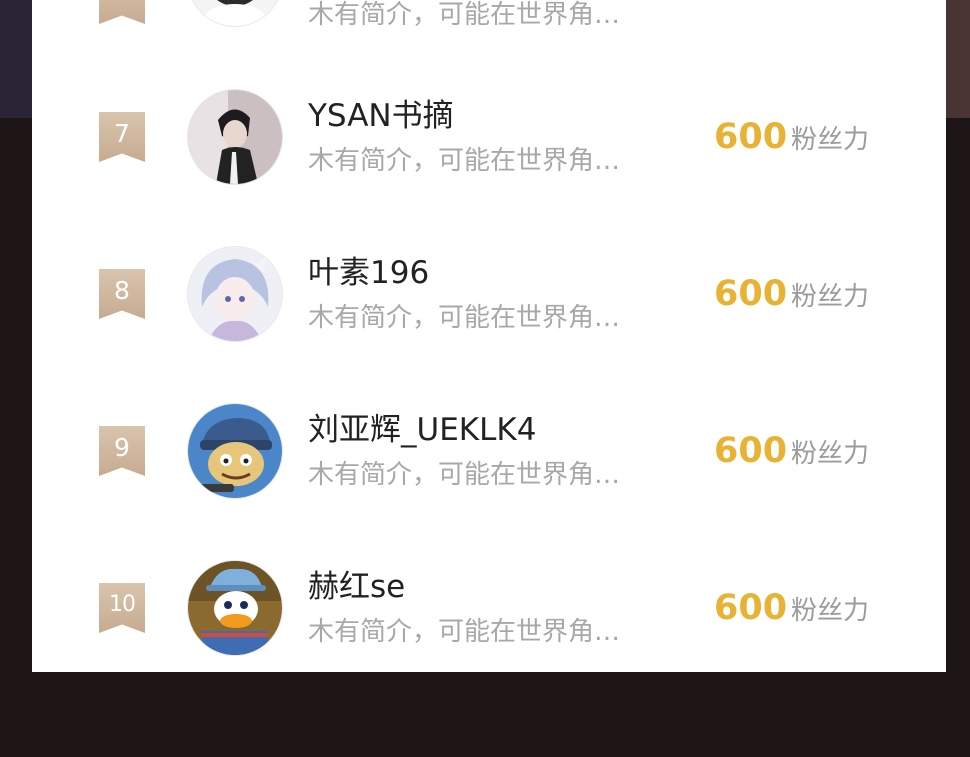  What do you see at coordinates (489, 608) in the screenshot?
I see `leaderboard-row: 10 赫红se 木有简介，可能在世界角… 600 粉丝力` at bounding box center [489, 608].